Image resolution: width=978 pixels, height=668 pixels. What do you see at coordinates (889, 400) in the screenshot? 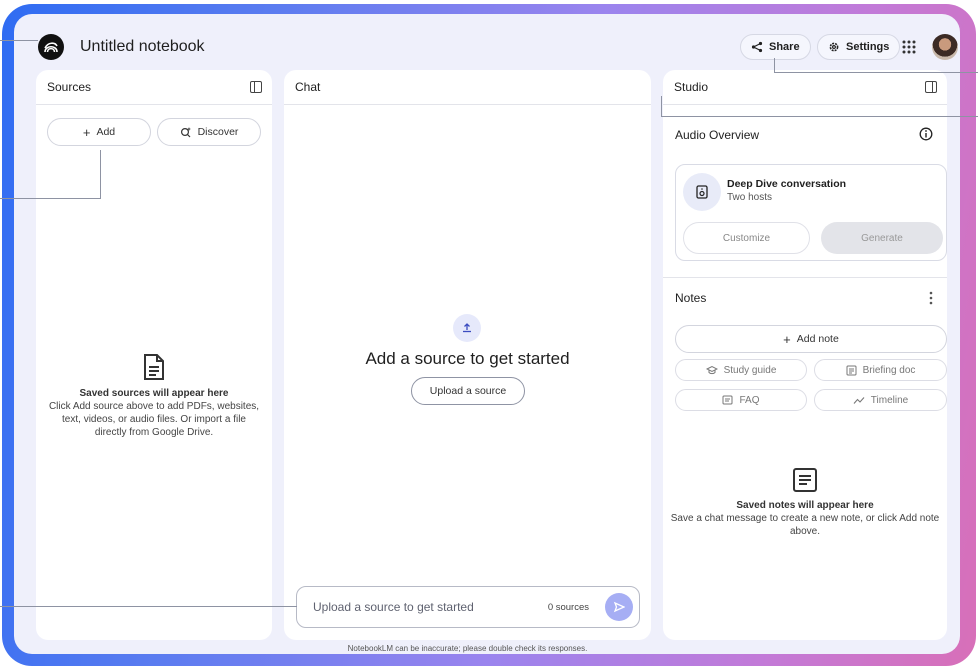
I see `timeline-label: Timeline` at bounding box center [889, 400].